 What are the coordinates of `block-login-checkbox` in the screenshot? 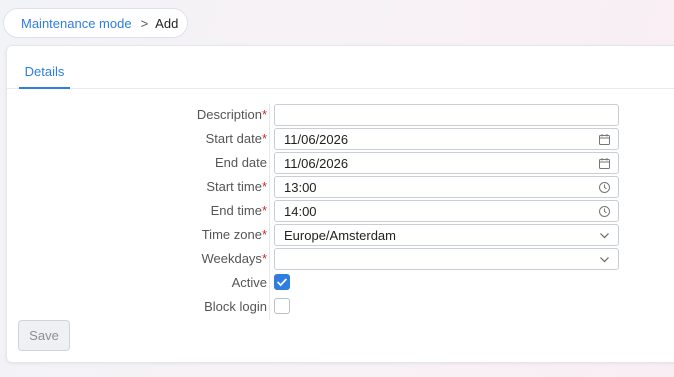 It's located at (282, 306).